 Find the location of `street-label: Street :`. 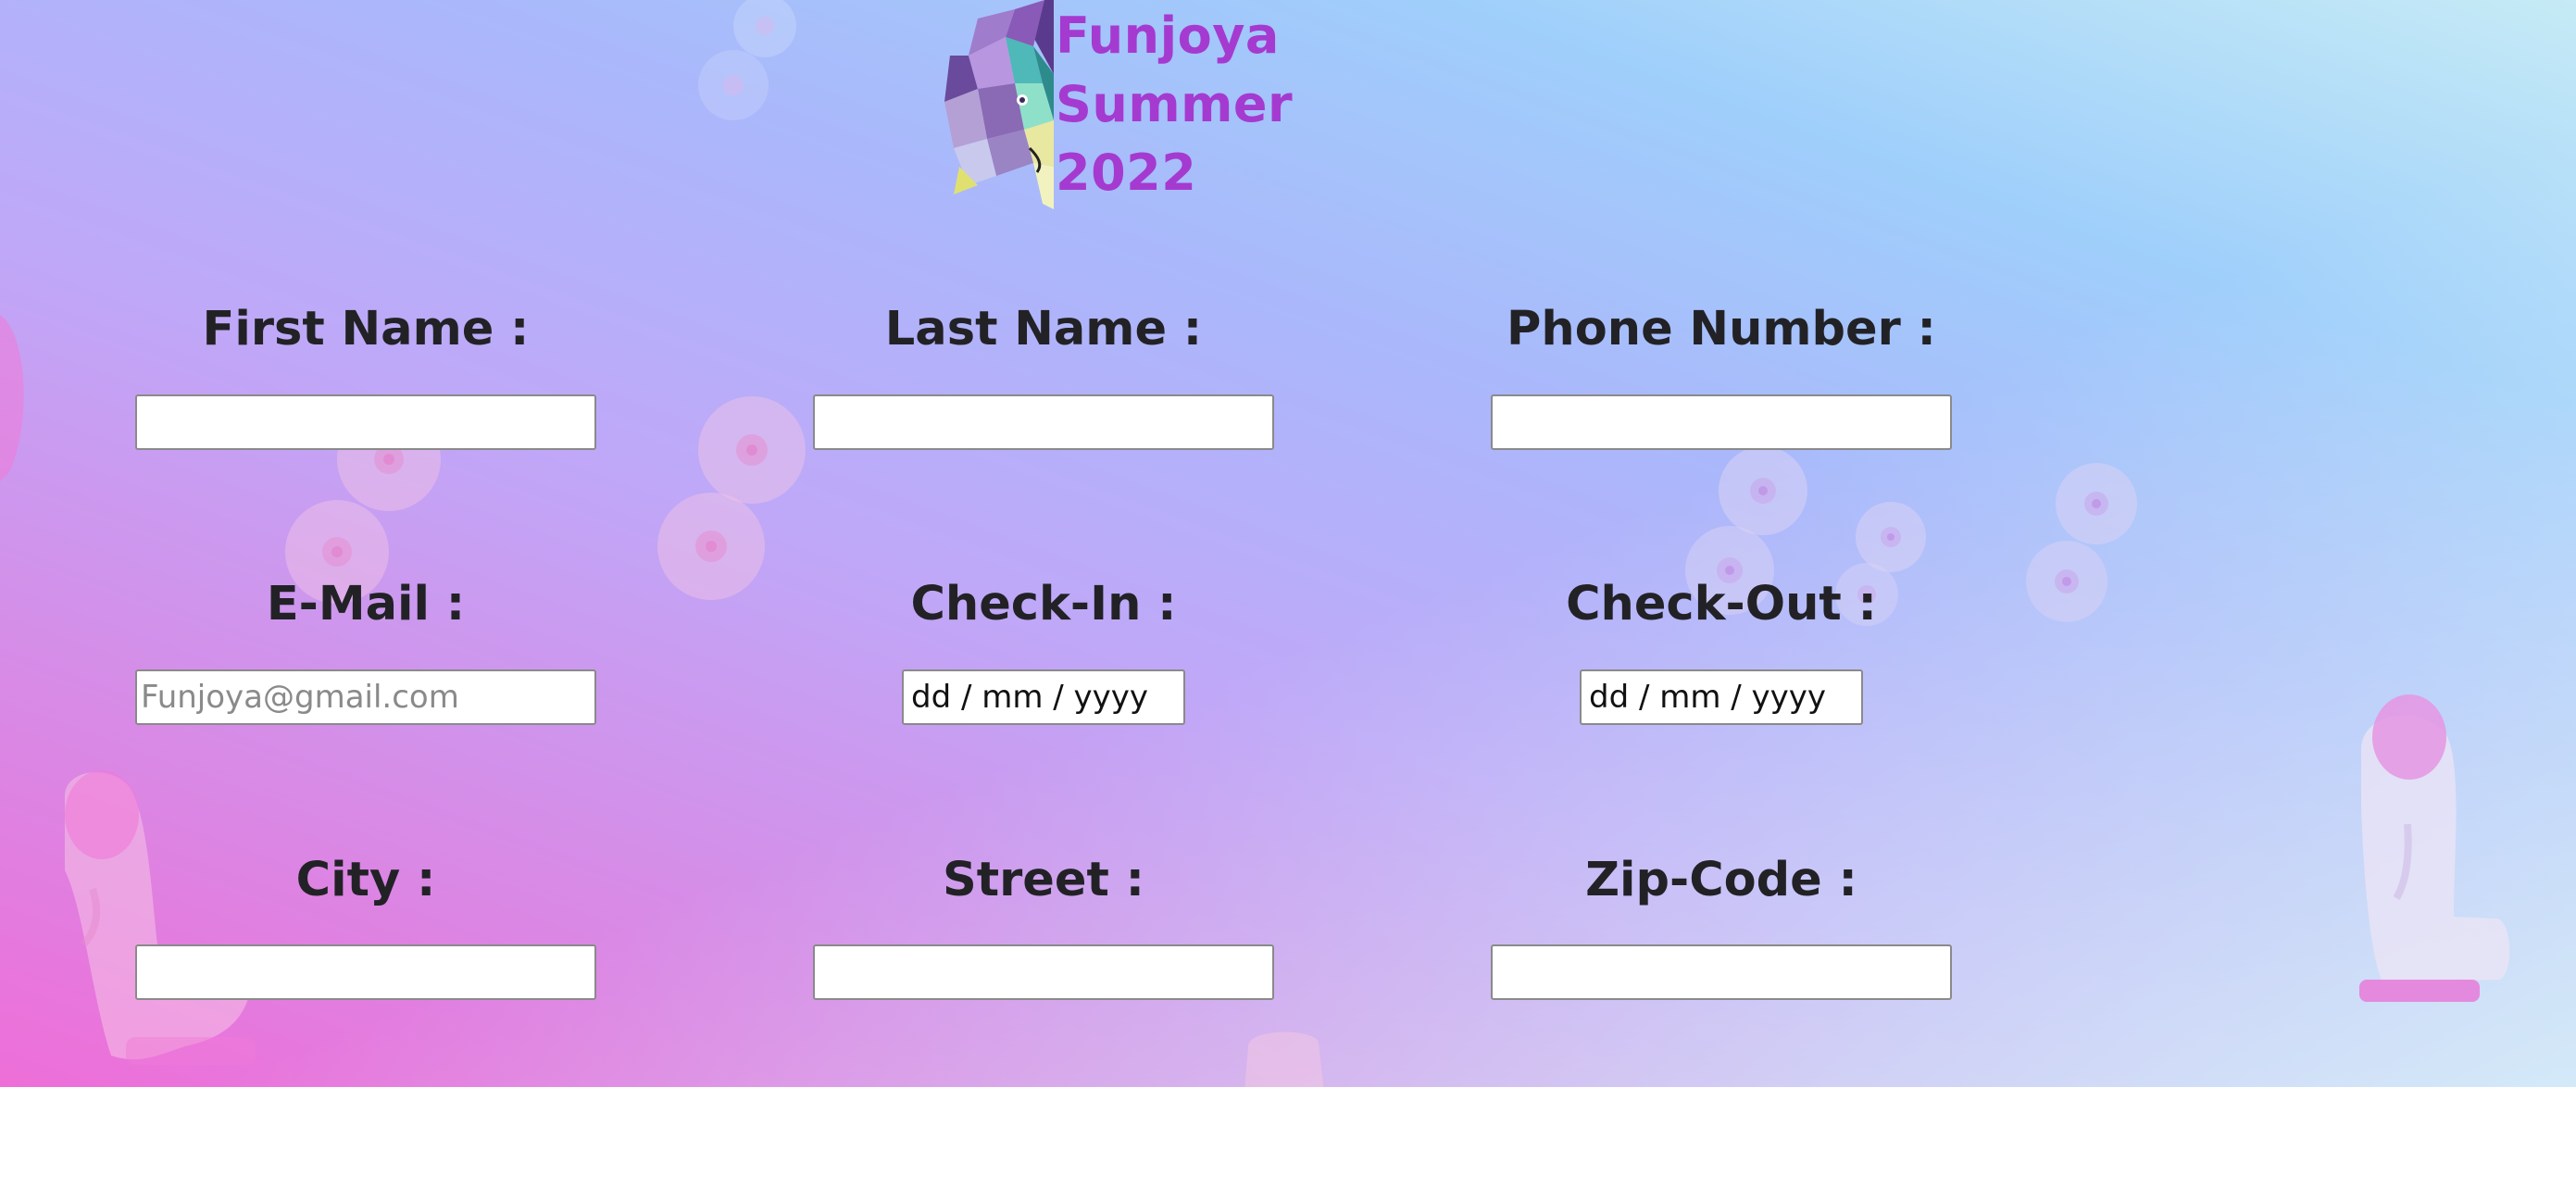

street-label: Street : is located at coordinates (1043, 880).